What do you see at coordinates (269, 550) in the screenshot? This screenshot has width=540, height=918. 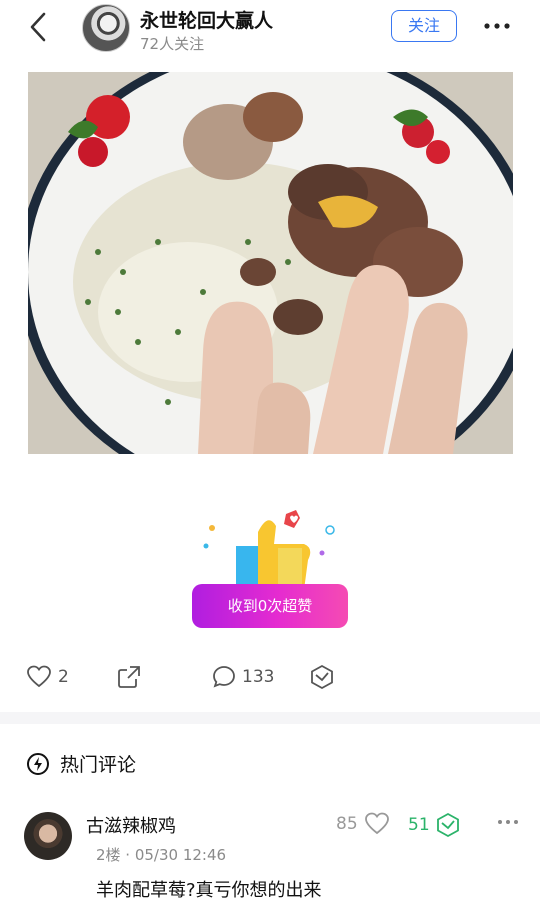 I see `thumbs-up-icon` at bounding box center [269, 550].